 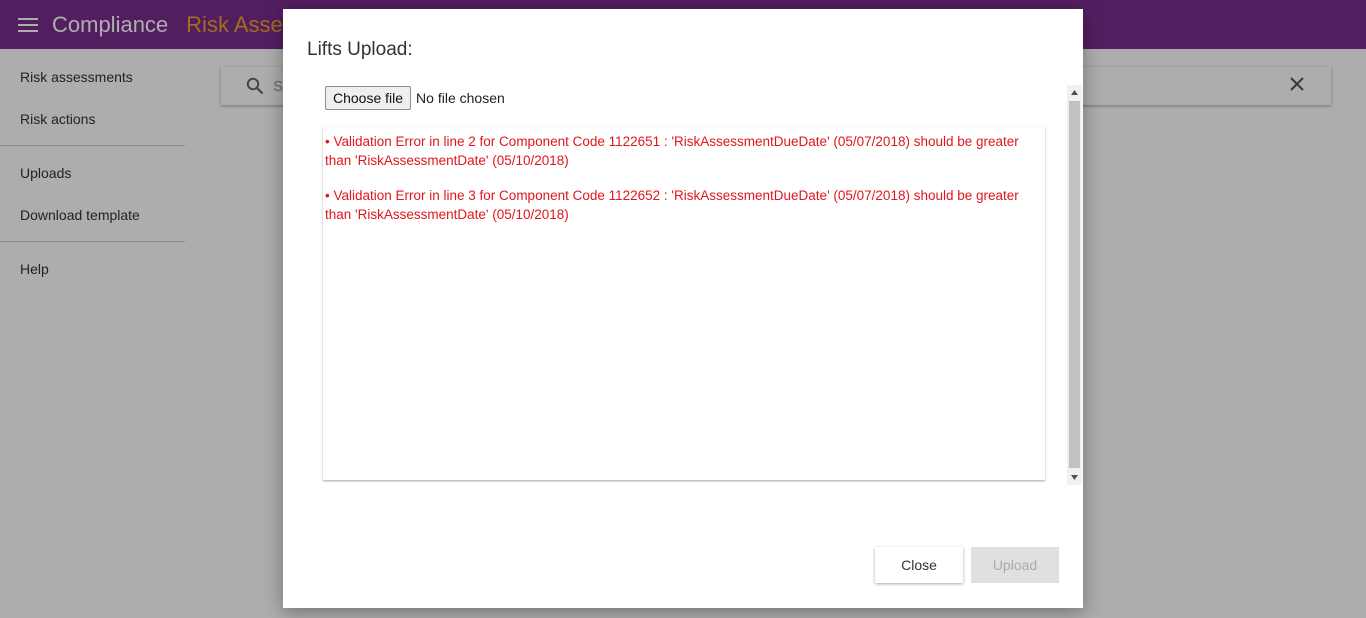 I want to click on choose-file-button: Choose file, so click(x=368, y=98).